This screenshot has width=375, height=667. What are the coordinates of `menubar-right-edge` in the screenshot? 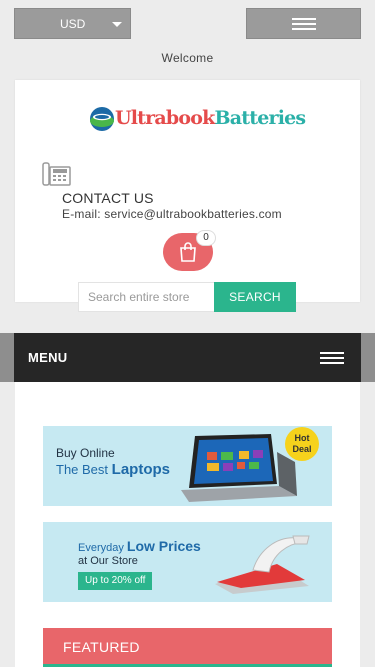 It's located at (368, 357).